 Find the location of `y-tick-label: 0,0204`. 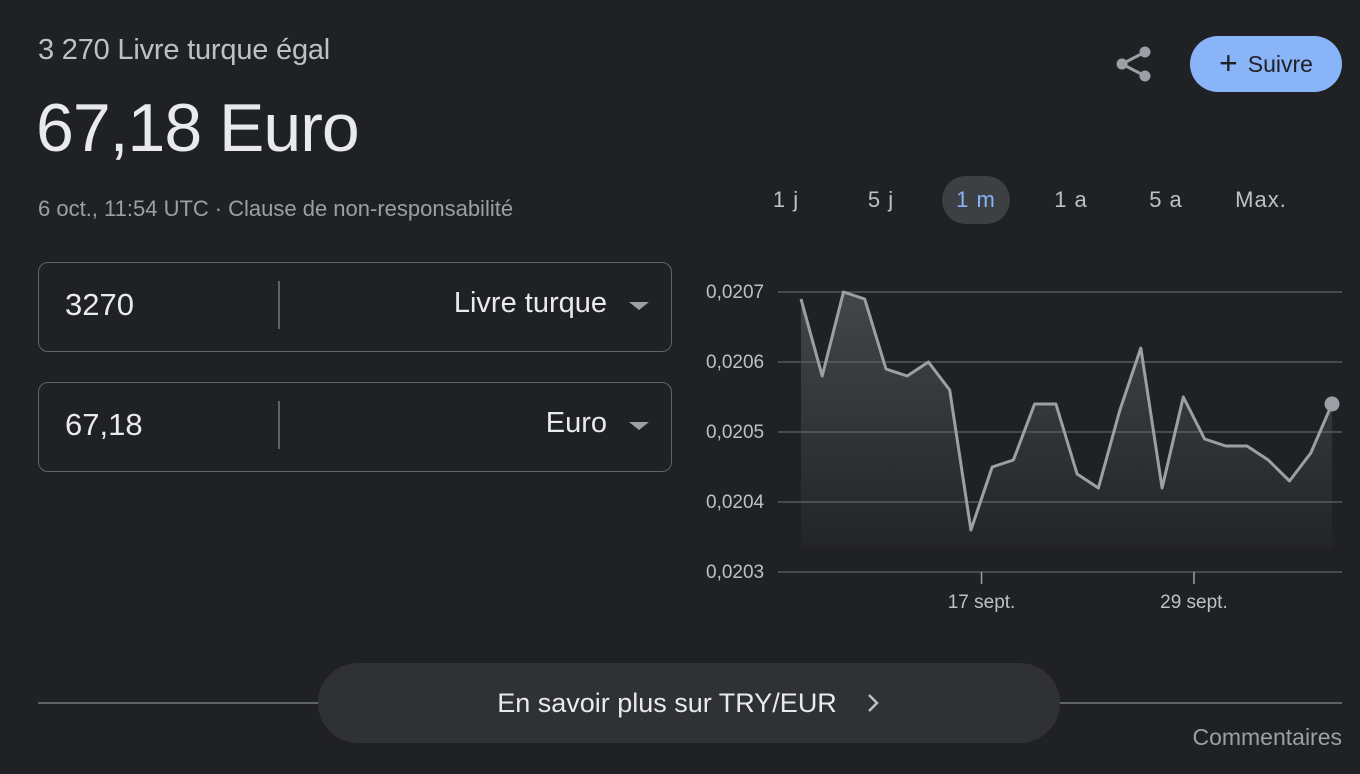

y-tick-label: 0,0204 is located at coordinates (735, 502).